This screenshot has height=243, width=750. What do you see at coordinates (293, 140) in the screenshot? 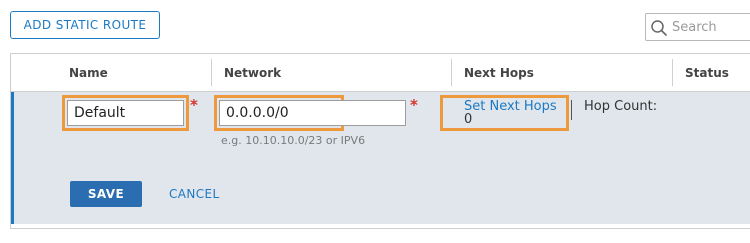
I see `network-hint: e.g. 10.10.10.0/23 or IPV6` at bounding box center [293, 140].